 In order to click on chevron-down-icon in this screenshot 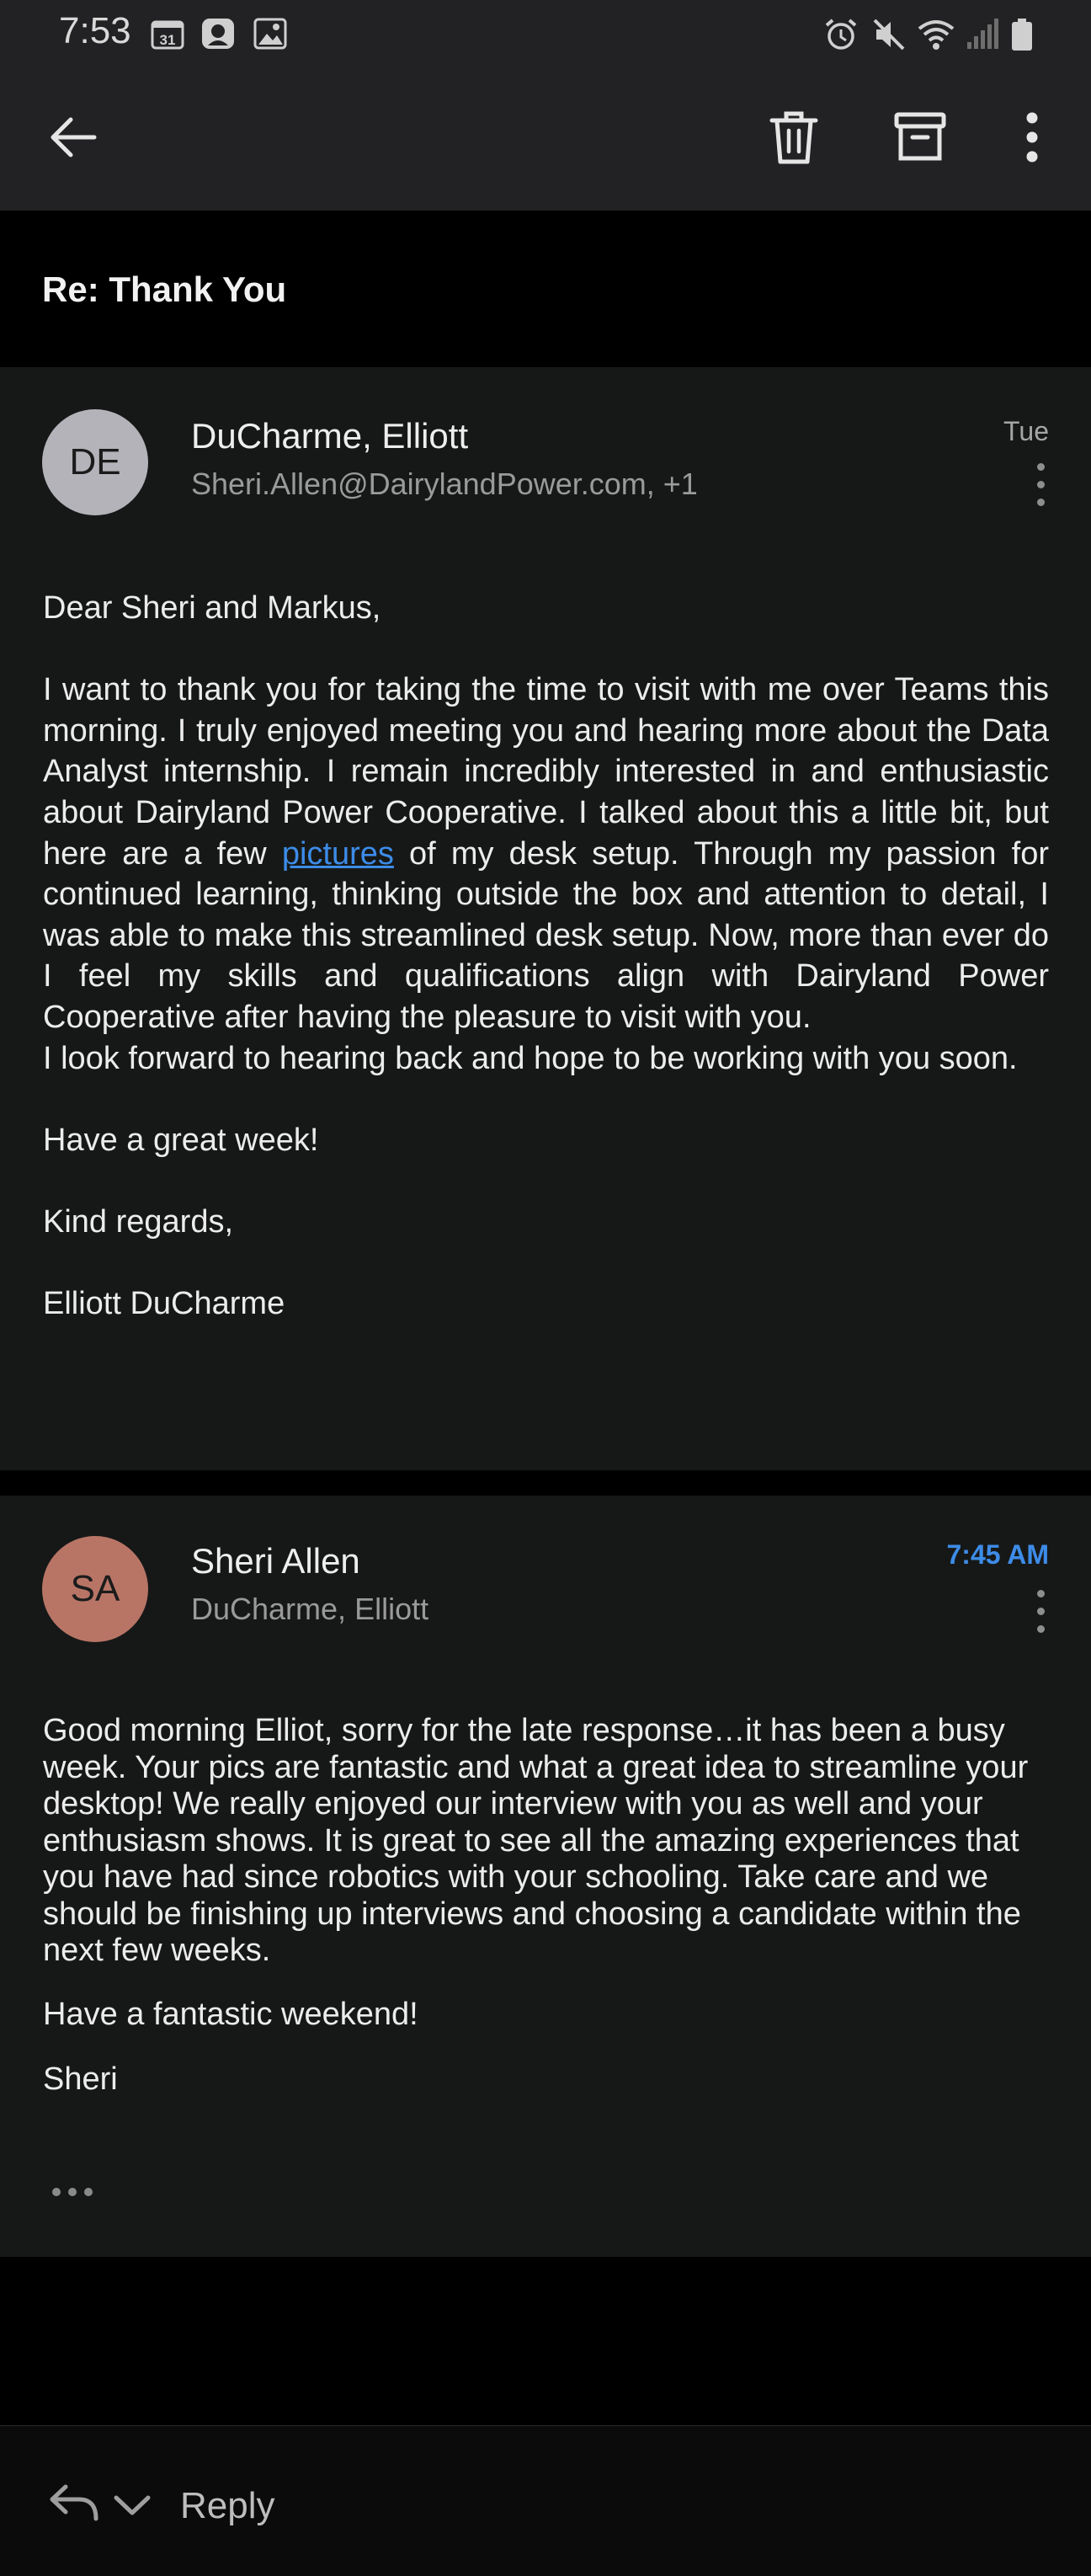, I will do `click(132, 2505)`.